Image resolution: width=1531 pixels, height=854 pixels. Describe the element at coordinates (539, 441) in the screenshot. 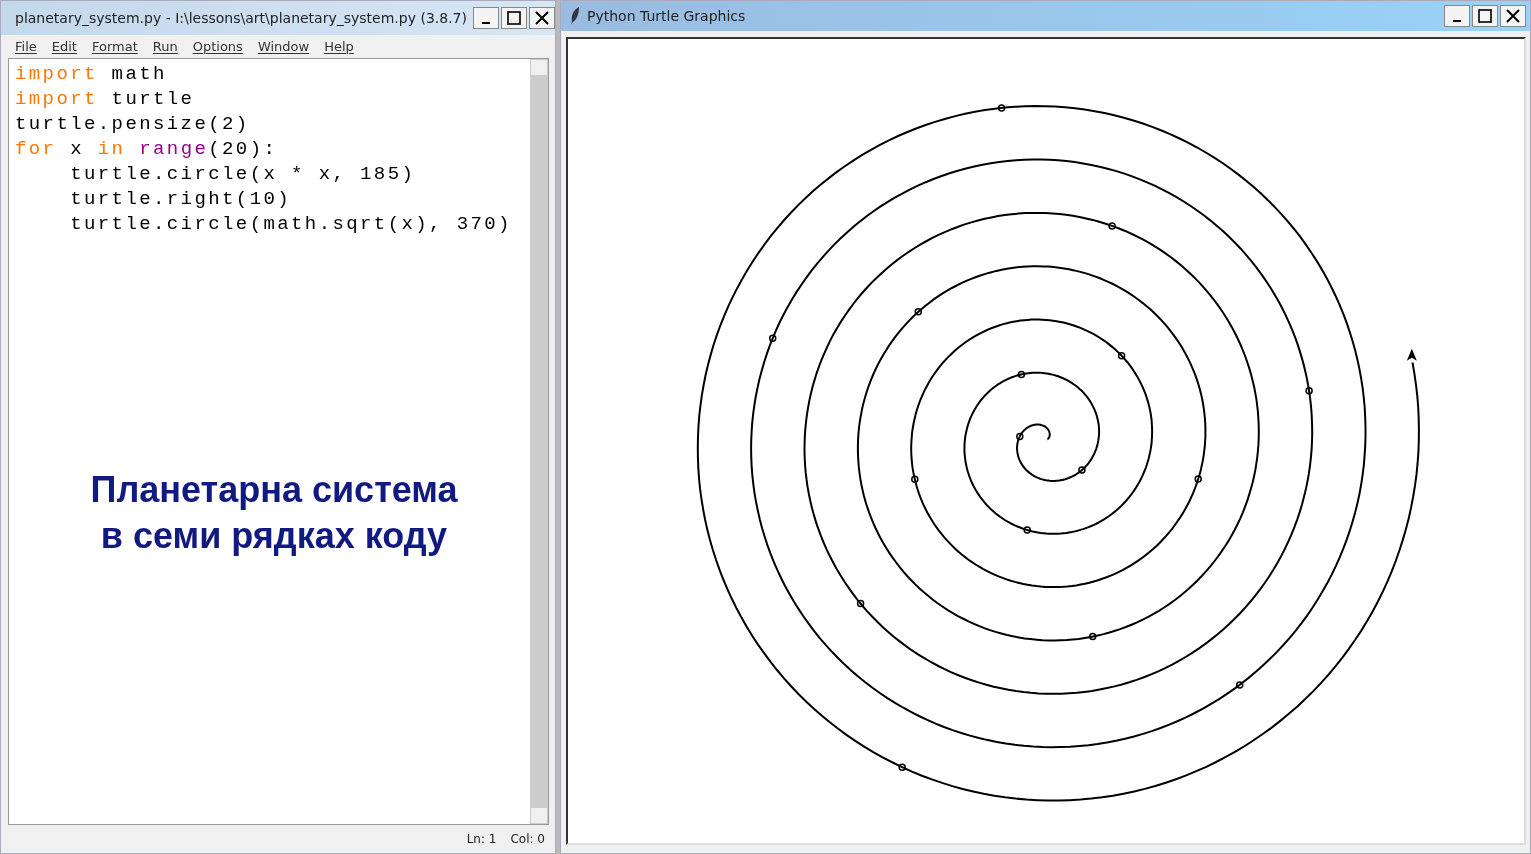

I see `scrollbar` at that location.